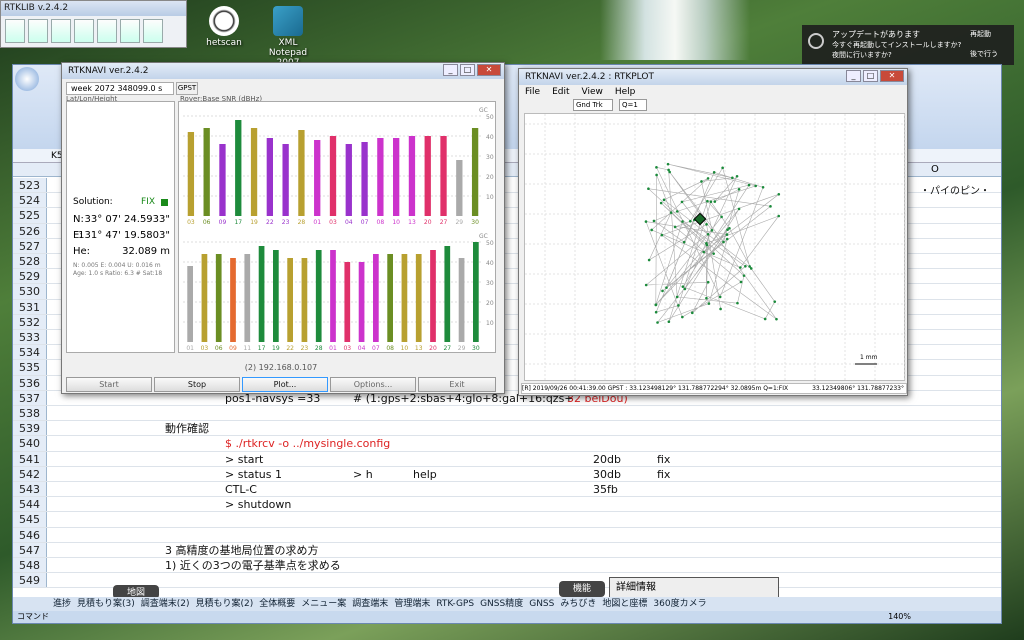 Image resolution: width=1024 pixels, height=640 pixels. Describe the element at coordinates (30, 291) in the screenshot. I see `row-number: 530` at that location.